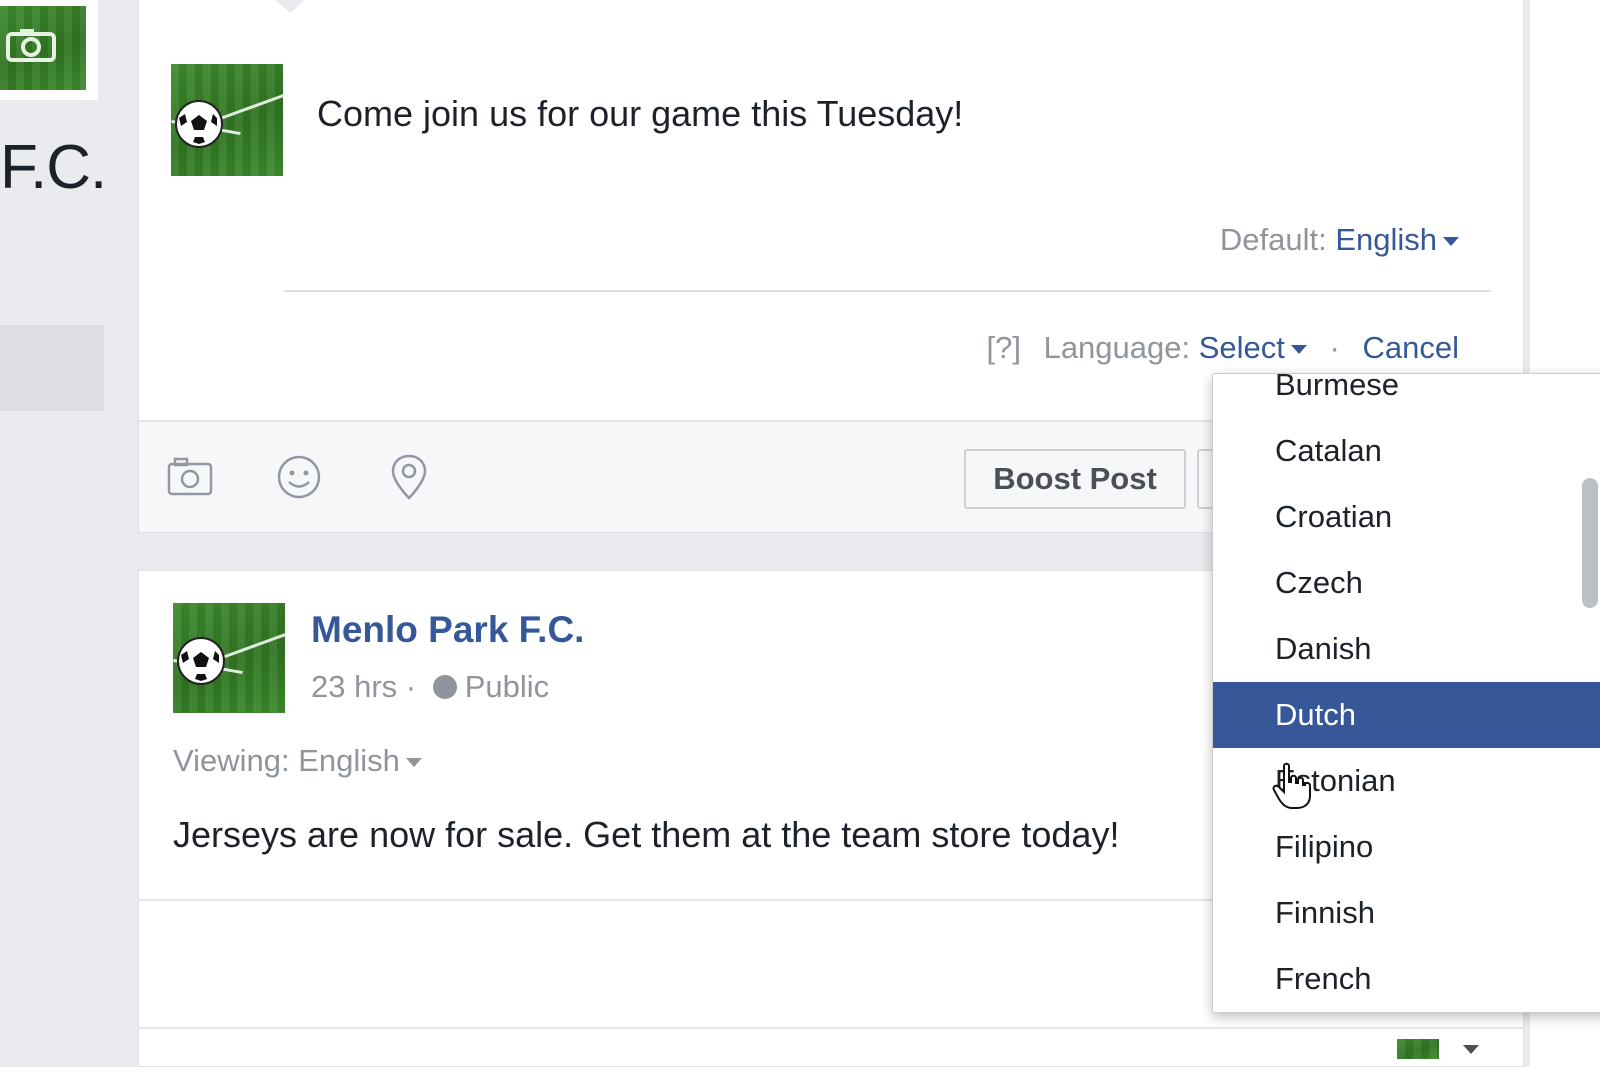 The width and height of the screenshot is (1600, 1067). What do you see at coordinates (430, 687) in the screenshot?
I see `post-meta: 23 hrs · Public` at bounding box center [430, 687].